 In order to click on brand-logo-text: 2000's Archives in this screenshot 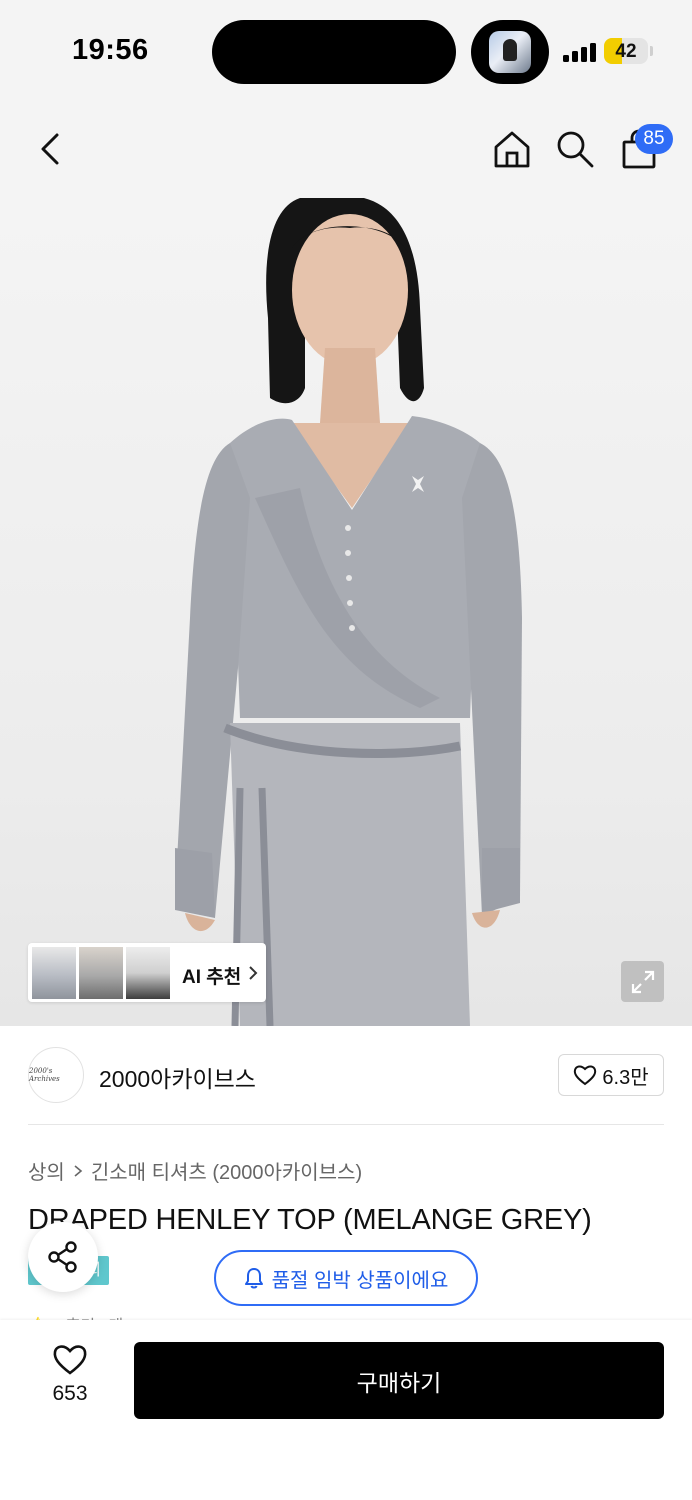, I will do `click(44, 1075)`.